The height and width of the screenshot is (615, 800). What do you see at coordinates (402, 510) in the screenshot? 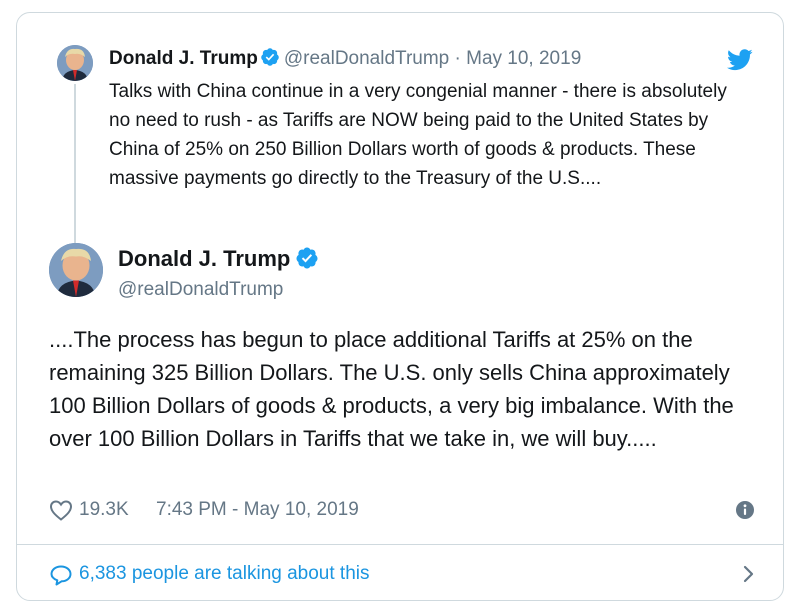
I see `tweet-meta-row: 19.3K 7:43 PM - May 10, 2019` at bounding box center [402, 510].